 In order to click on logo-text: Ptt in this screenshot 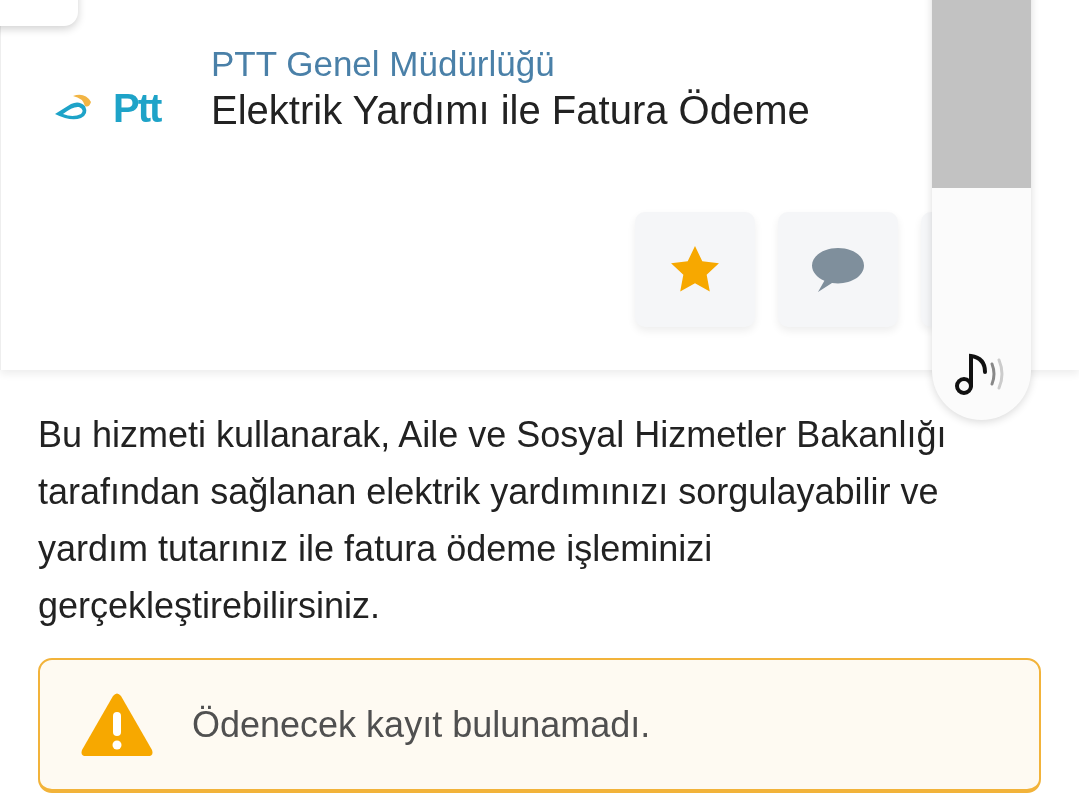, I will do `click(137, 108)`.